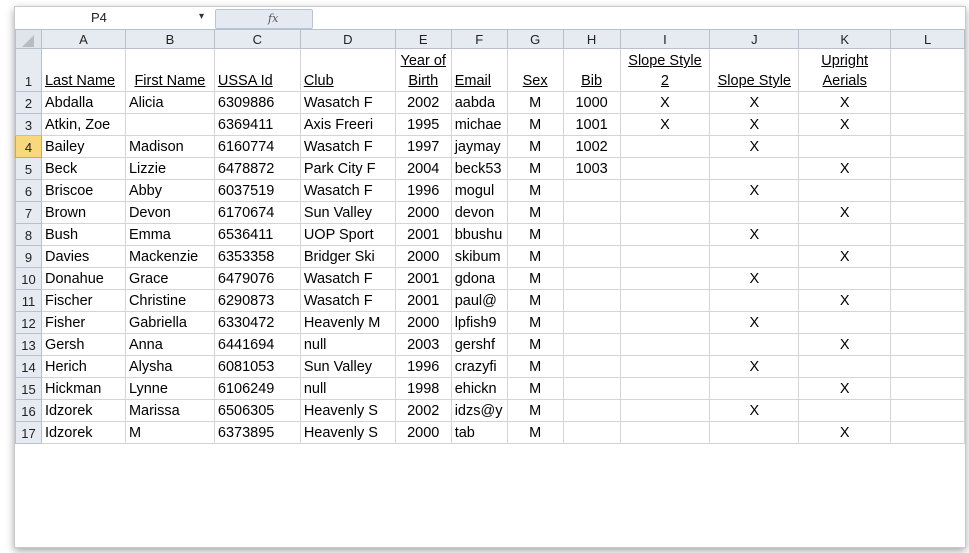 The width and height of the screenshot is (969, 553). I want to click on cell: Heavenly M, so click(347, 322).